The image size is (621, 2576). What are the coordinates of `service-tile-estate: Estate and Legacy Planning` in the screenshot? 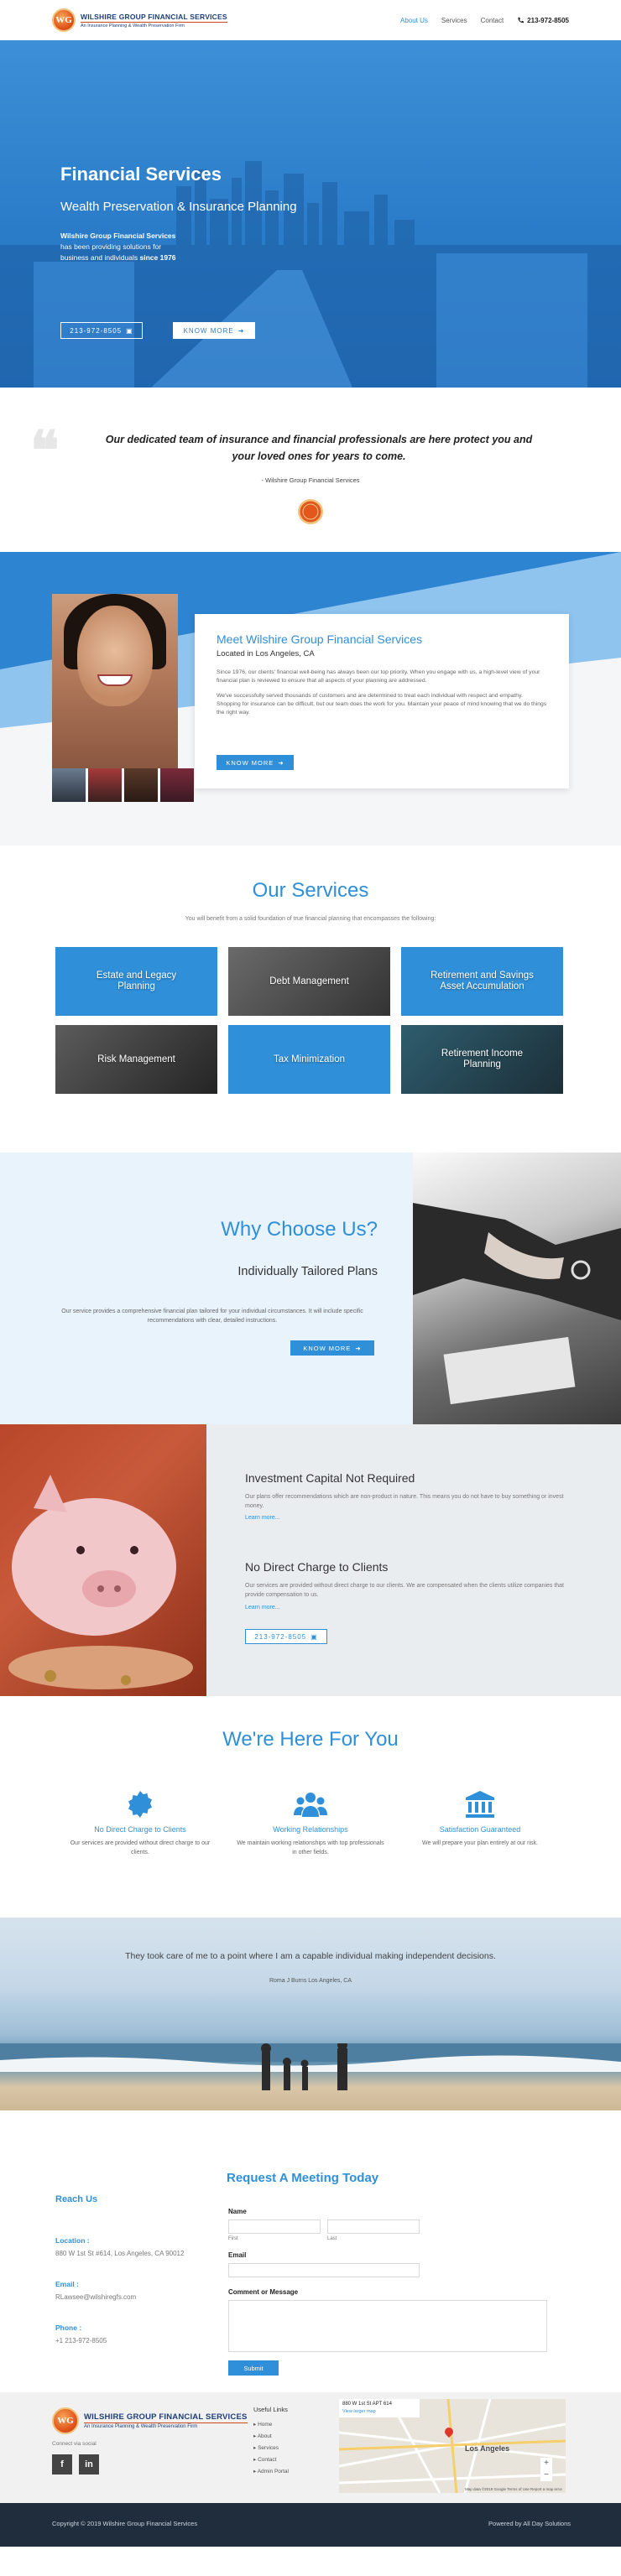 It's located at (136, 981).